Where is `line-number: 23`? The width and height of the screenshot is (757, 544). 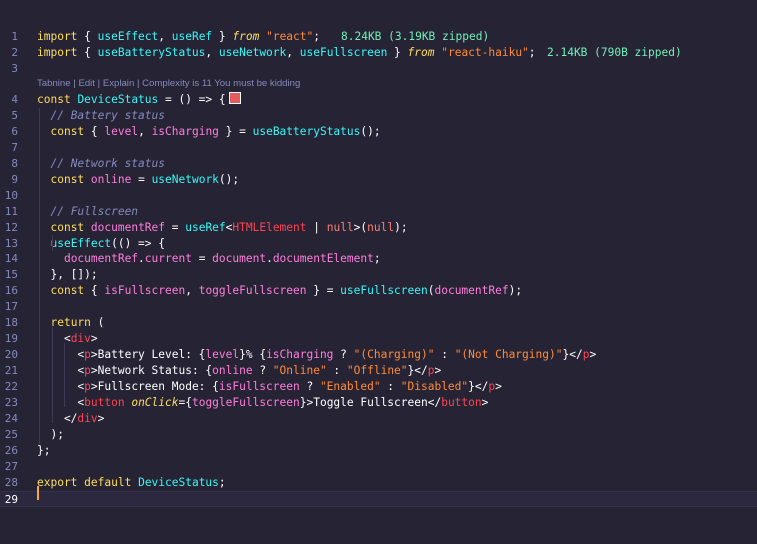 line-number: 23 is located at coordinates (11, 402).